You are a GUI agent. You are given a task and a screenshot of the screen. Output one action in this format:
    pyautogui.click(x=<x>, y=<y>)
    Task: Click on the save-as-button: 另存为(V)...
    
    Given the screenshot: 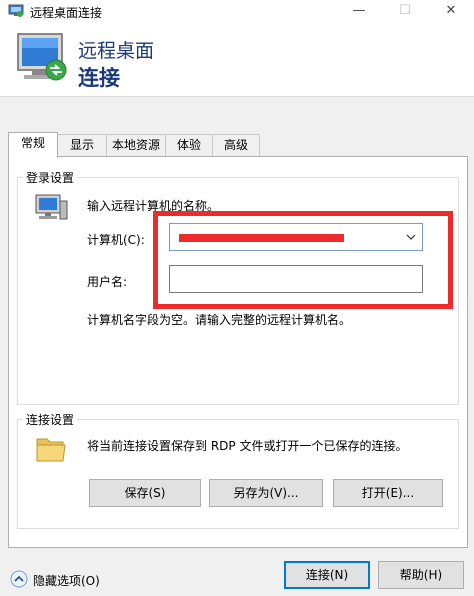 What is the action you would take?
    pyautogui.click(x=266, y=493)
    